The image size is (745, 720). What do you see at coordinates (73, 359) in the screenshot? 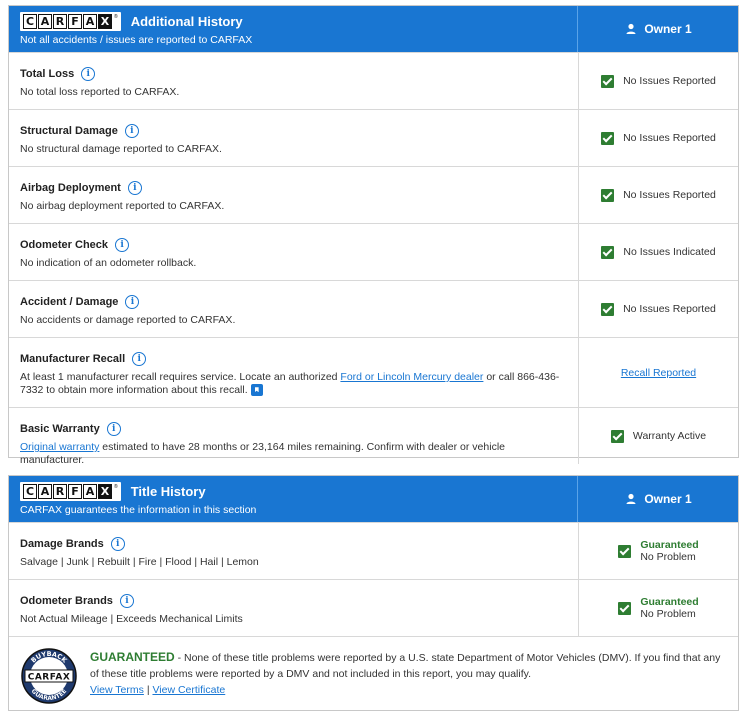
I see `row-title: Manufacturer Recall` at bounding box center [73, 359].